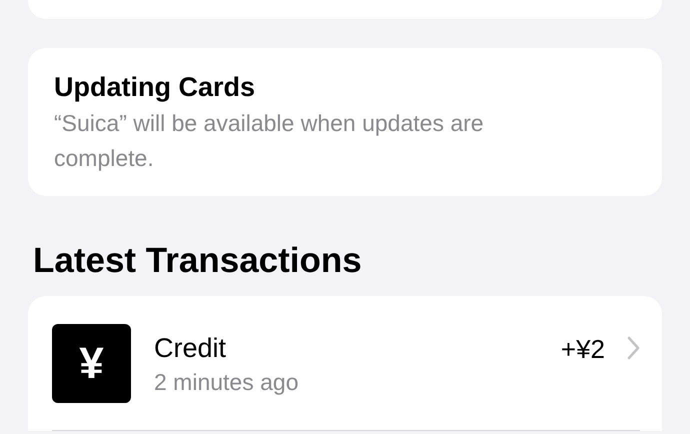 The width and height of the screenshot is (690, 434). Describe the element at coordinates (198, 261) in the screenshot. I see `section-title: Latest Transactions` at that location.